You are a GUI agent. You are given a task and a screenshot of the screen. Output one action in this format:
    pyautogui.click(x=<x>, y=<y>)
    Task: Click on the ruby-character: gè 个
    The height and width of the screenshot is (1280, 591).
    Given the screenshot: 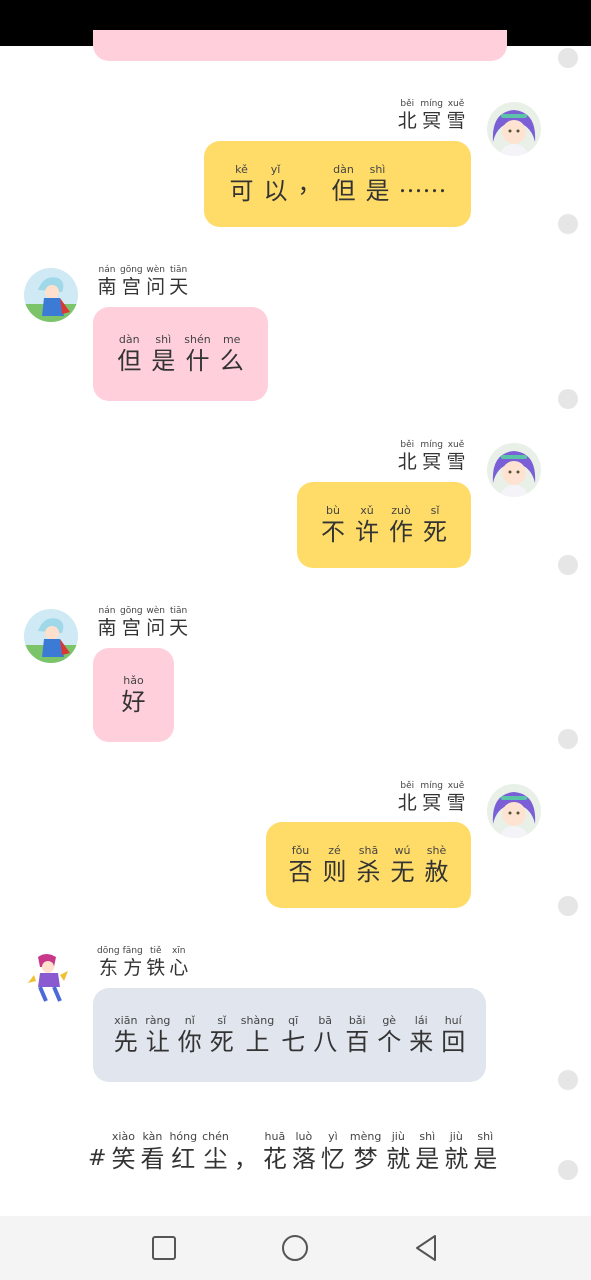 What is the action you would take?
    pyautogui.click(x=389, y=1035)
    